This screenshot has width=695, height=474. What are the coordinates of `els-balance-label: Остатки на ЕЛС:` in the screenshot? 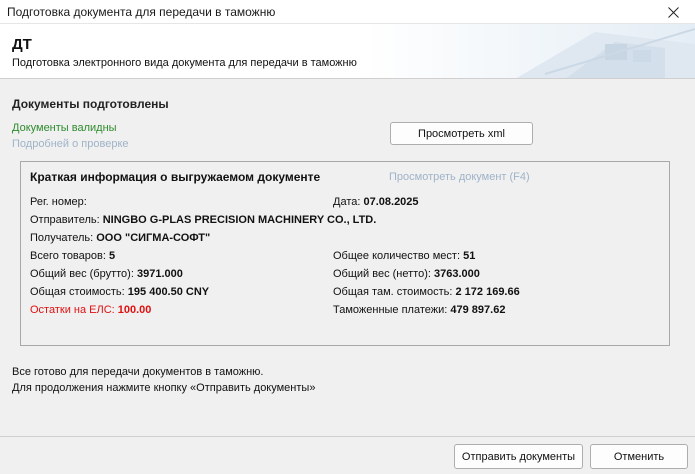 It's located at (72, 310).